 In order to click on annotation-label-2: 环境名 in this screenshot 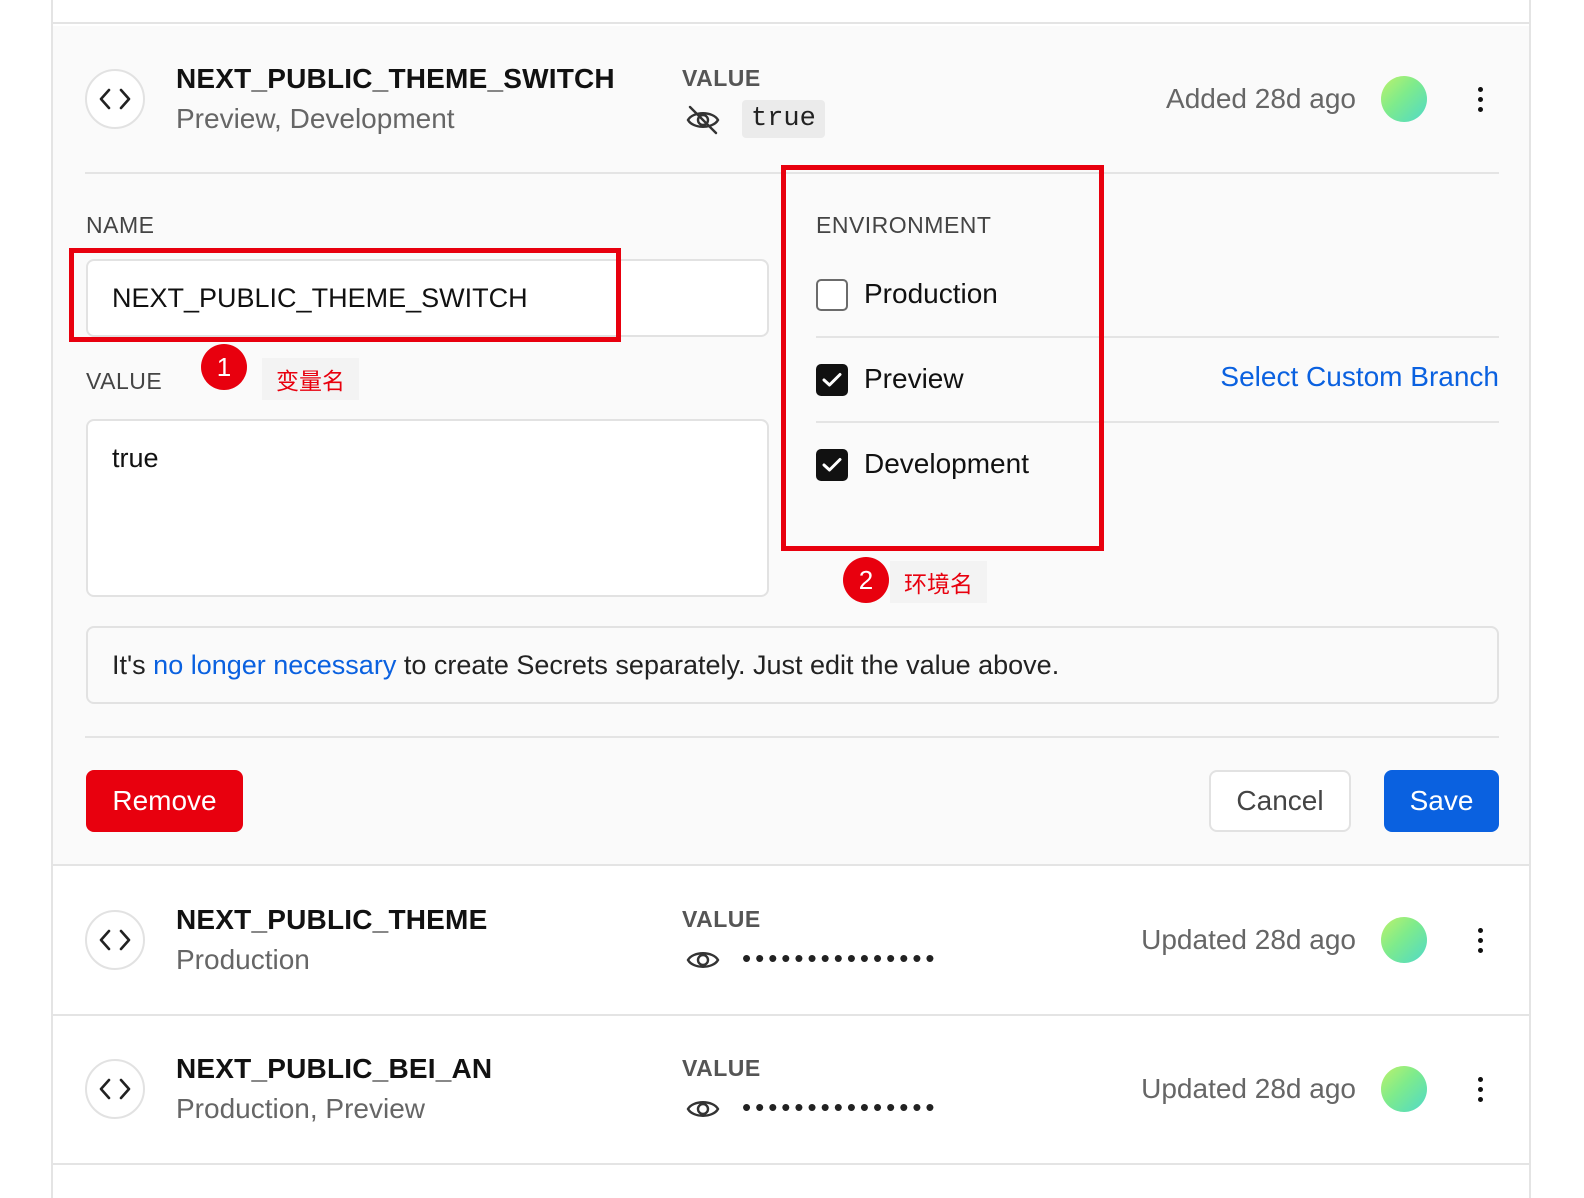, I will do `click(938, 582)`.